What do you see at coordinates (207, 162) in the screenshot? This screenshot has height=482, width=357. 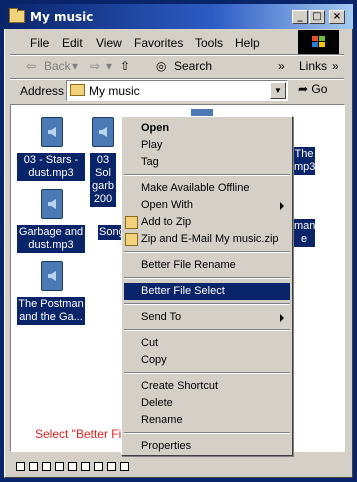 I see `menu-item-tag: Tag` at bounding box center [207, 162].